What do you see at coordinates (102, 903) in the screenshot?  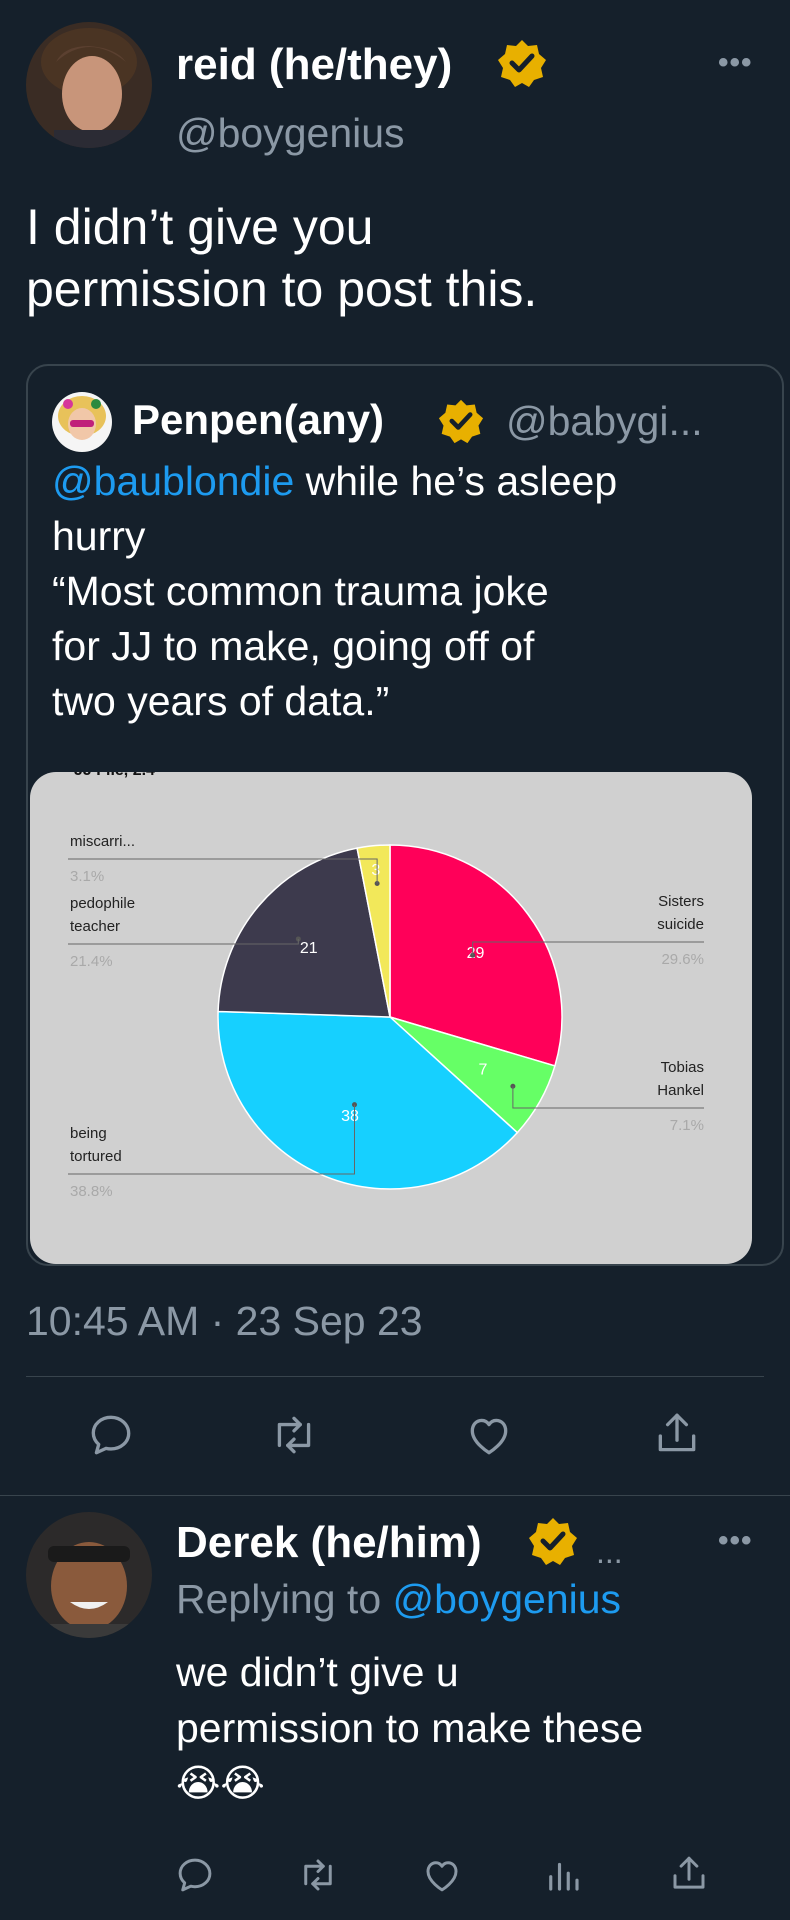 I see `slice-category-label: pedophile` at bounding box center [102, 903].